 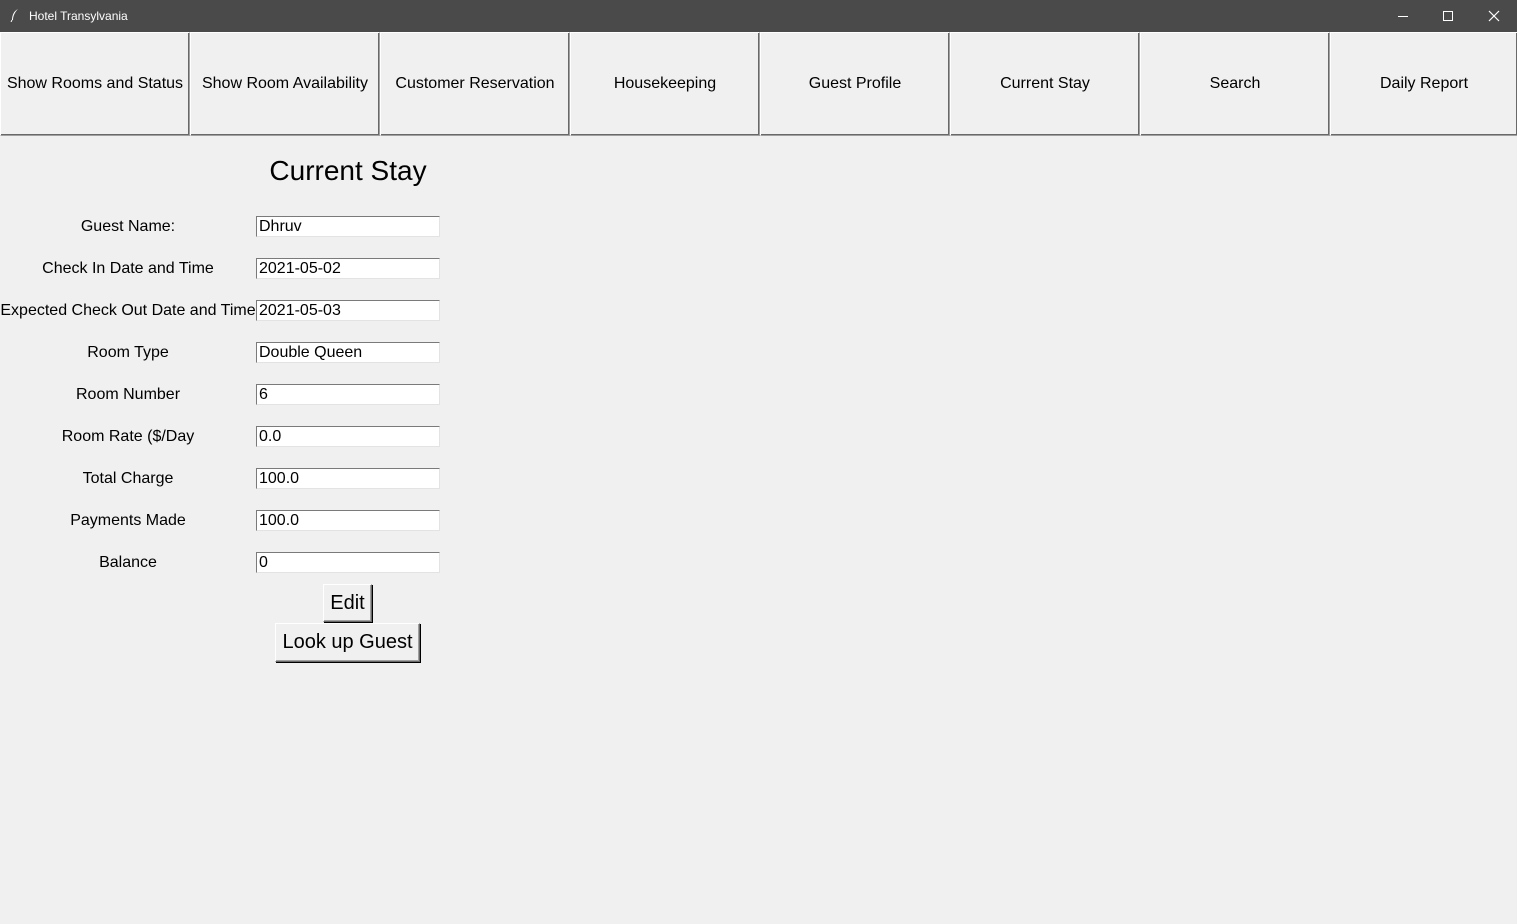 I want to click on total-charge-label: Total Charge, so click(x=128, y=478).